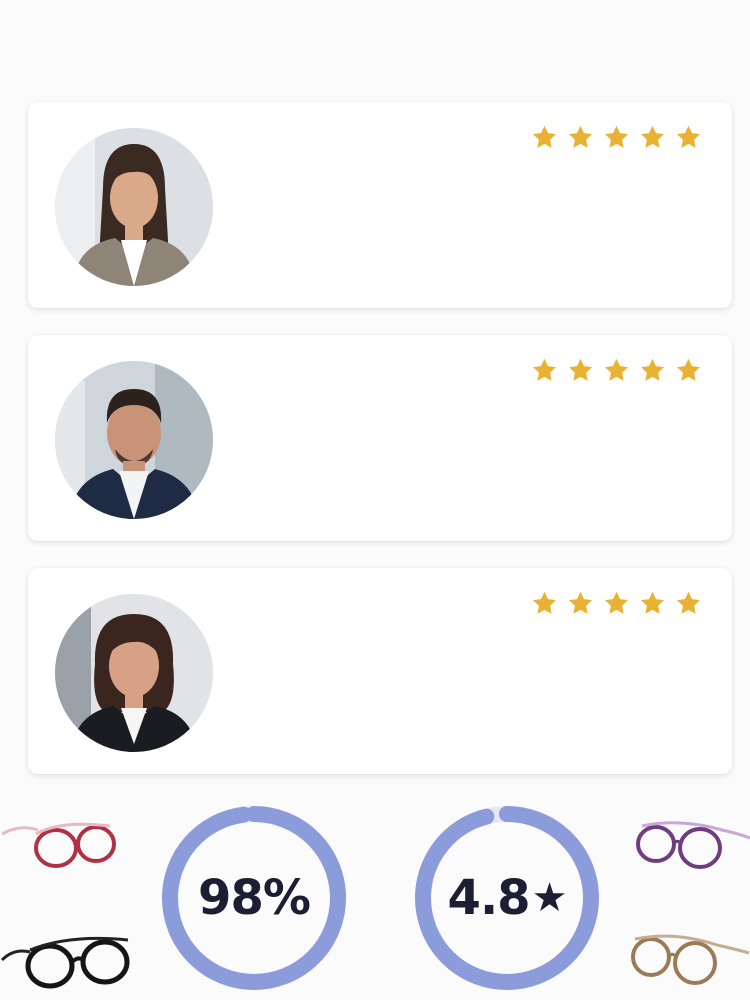 The image size is (750, 1000). Describe the element at coordinates (58, 845) in the screenshot. I see `red-glasses-icon` at that location.